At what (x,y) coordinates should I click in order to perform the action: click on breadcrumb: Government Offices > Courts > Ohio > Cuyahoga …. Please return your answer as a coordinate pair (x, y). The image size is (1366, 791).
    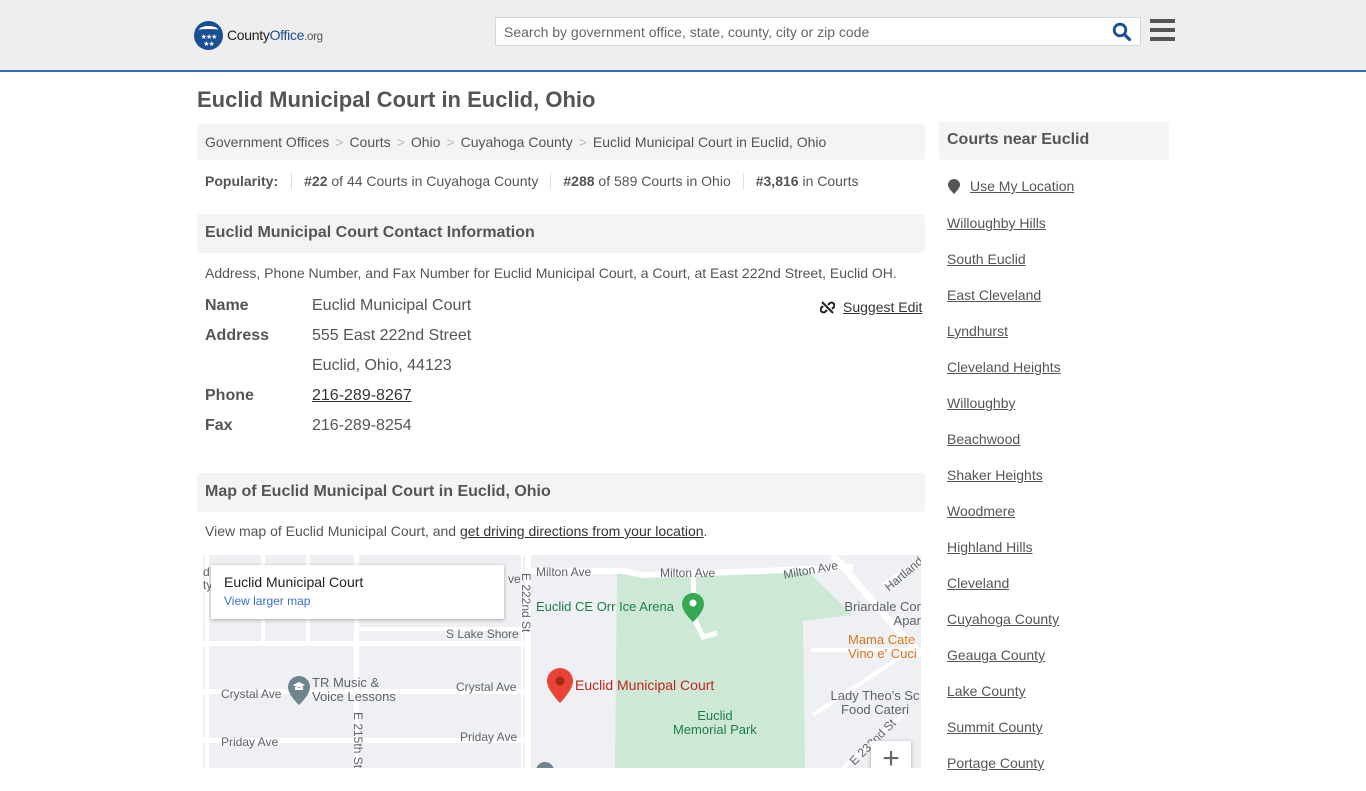
    Looking at the image, I should click on (561, 142).